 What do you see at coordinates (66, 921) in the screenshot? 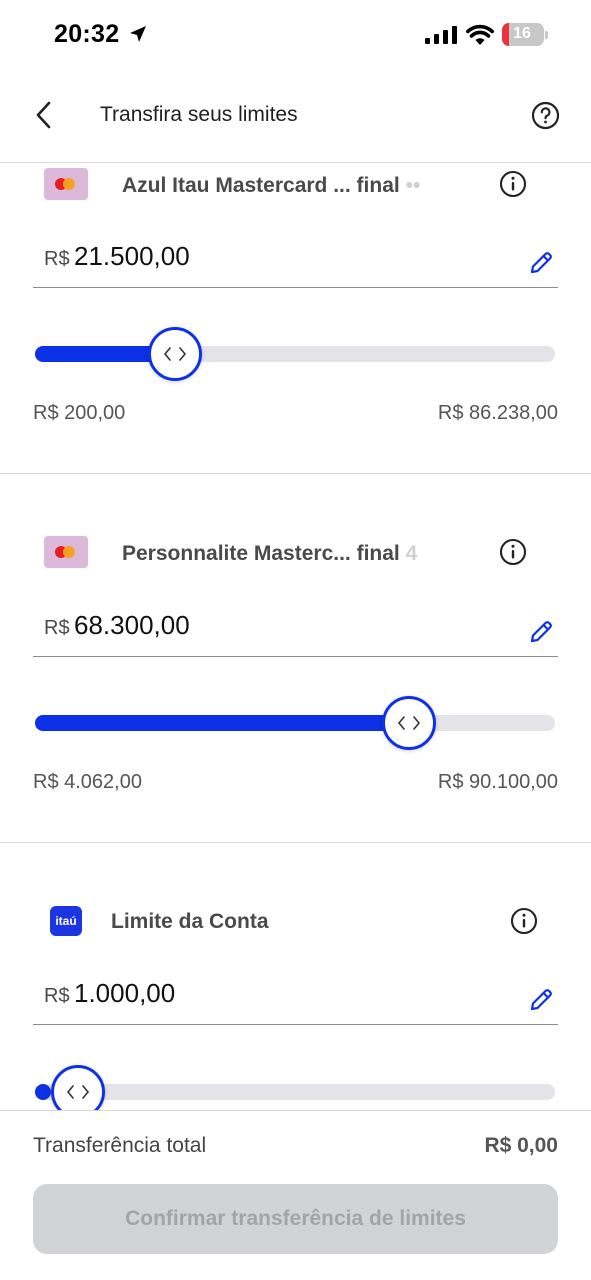
I see `itau-logo: itaú` at bounding box center [66, 921].